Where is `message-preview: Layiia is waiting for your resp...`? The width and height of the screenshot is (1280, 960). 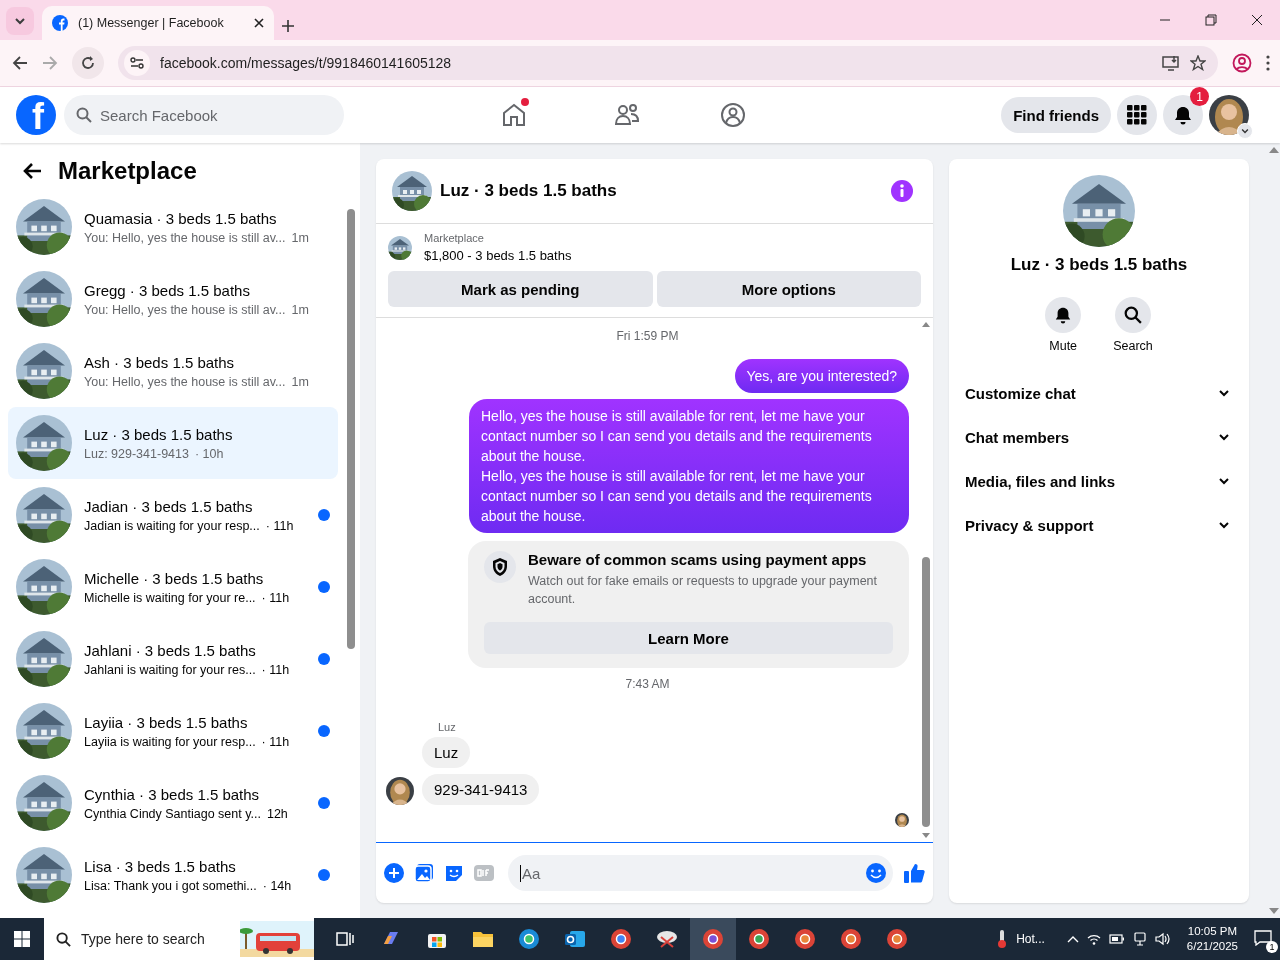
message-preview: Layiia is waiting for your resp... is located at coordinates (170, 741).